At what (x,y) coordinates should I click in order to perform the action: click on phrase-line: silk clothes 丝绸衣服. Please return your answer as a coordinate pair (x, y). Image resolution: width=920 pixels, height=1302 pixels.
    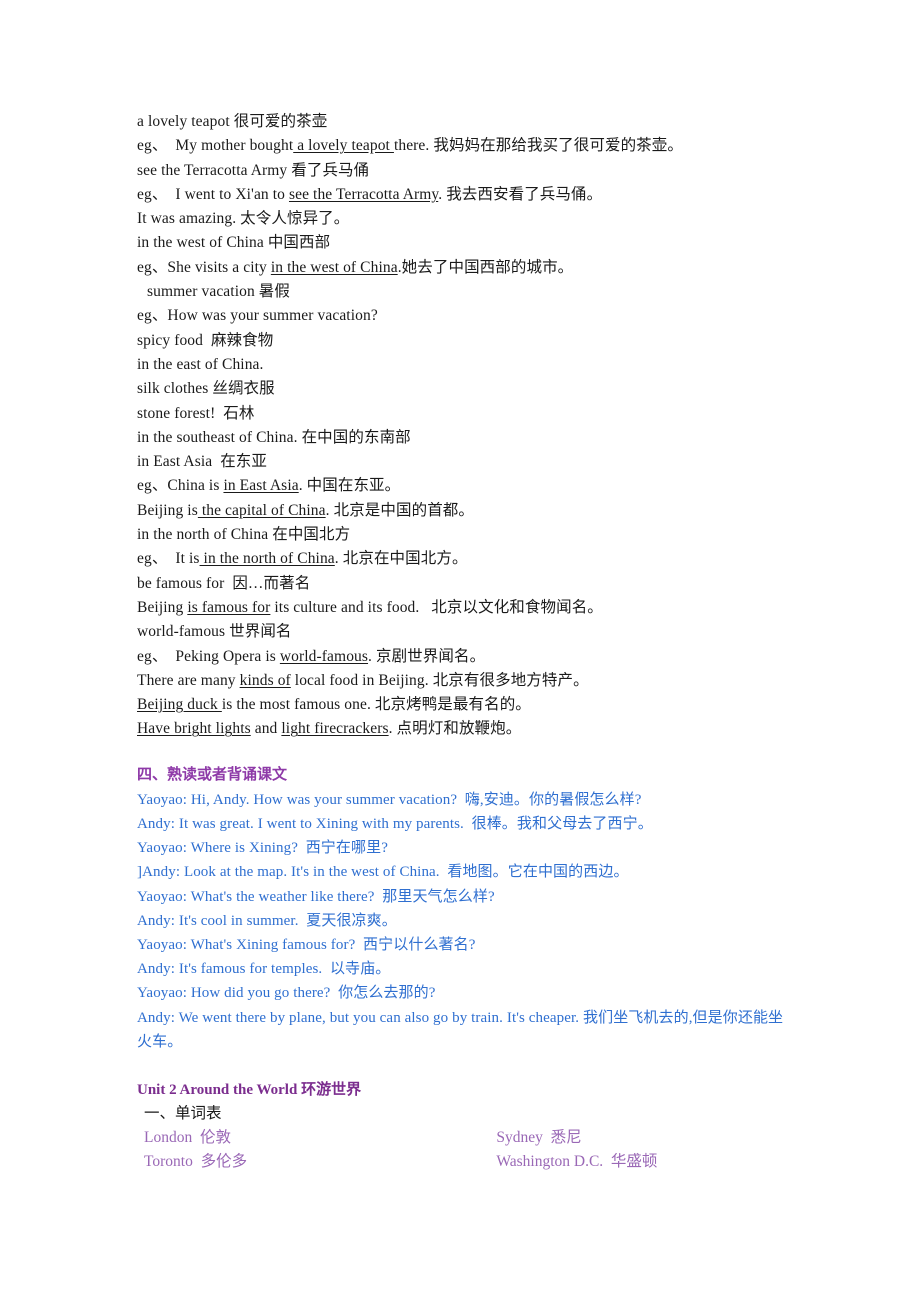
    Looking at the image, I should click on (461, 389).